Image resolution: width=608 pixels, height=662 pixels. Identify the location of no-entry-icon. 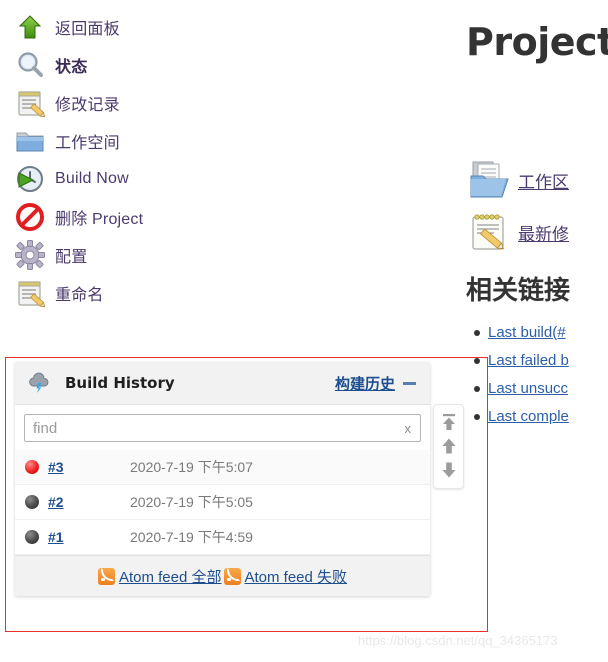
(30, 217).